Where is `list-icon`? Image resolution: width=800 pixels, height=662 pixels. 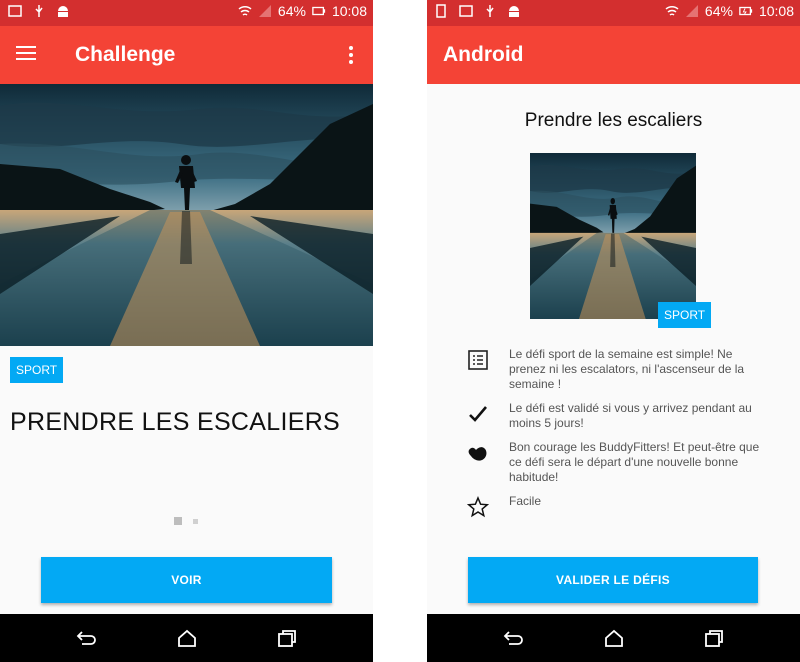
list-icon is located at coordinates (478, 360).